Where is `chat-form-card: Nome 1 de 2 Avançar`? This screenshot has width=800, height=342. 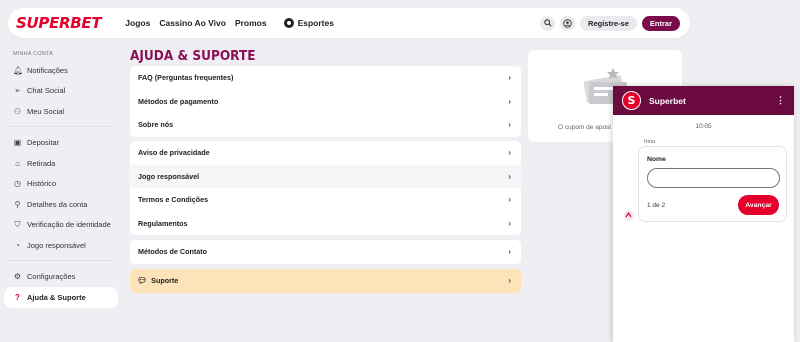 chat-form-card: Nome 1 de 2 Avançar is located at coordinates (712, 184).